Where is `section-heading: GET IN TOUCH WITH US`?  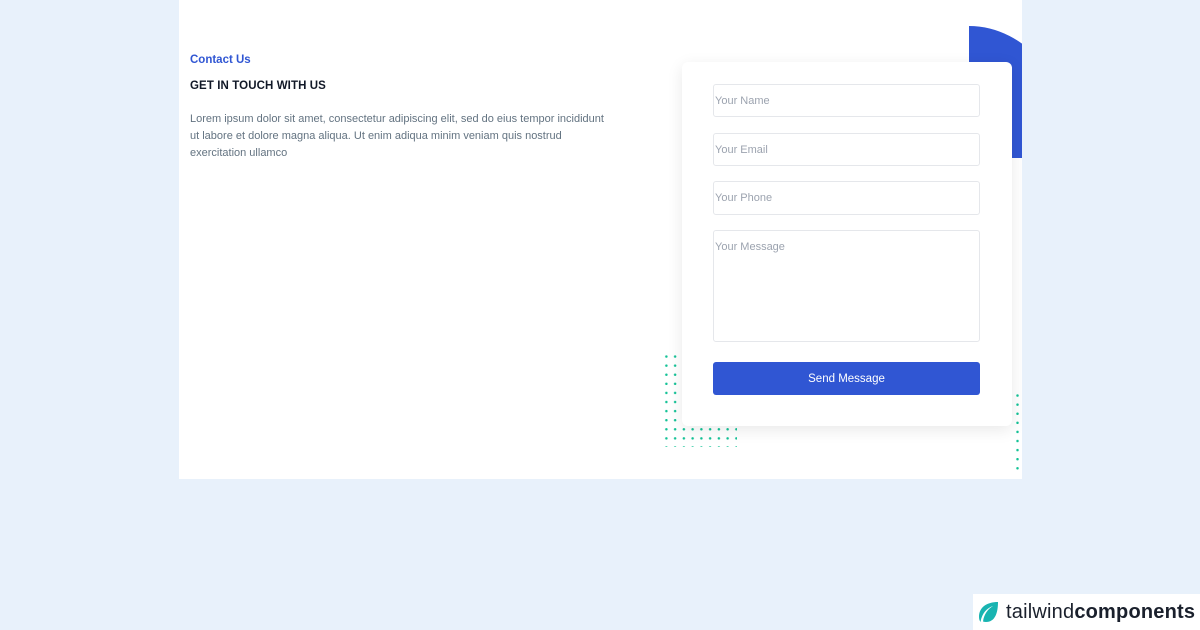
section-heading: GET IN TOUCH WITH US is located at coordinates (258, 86).